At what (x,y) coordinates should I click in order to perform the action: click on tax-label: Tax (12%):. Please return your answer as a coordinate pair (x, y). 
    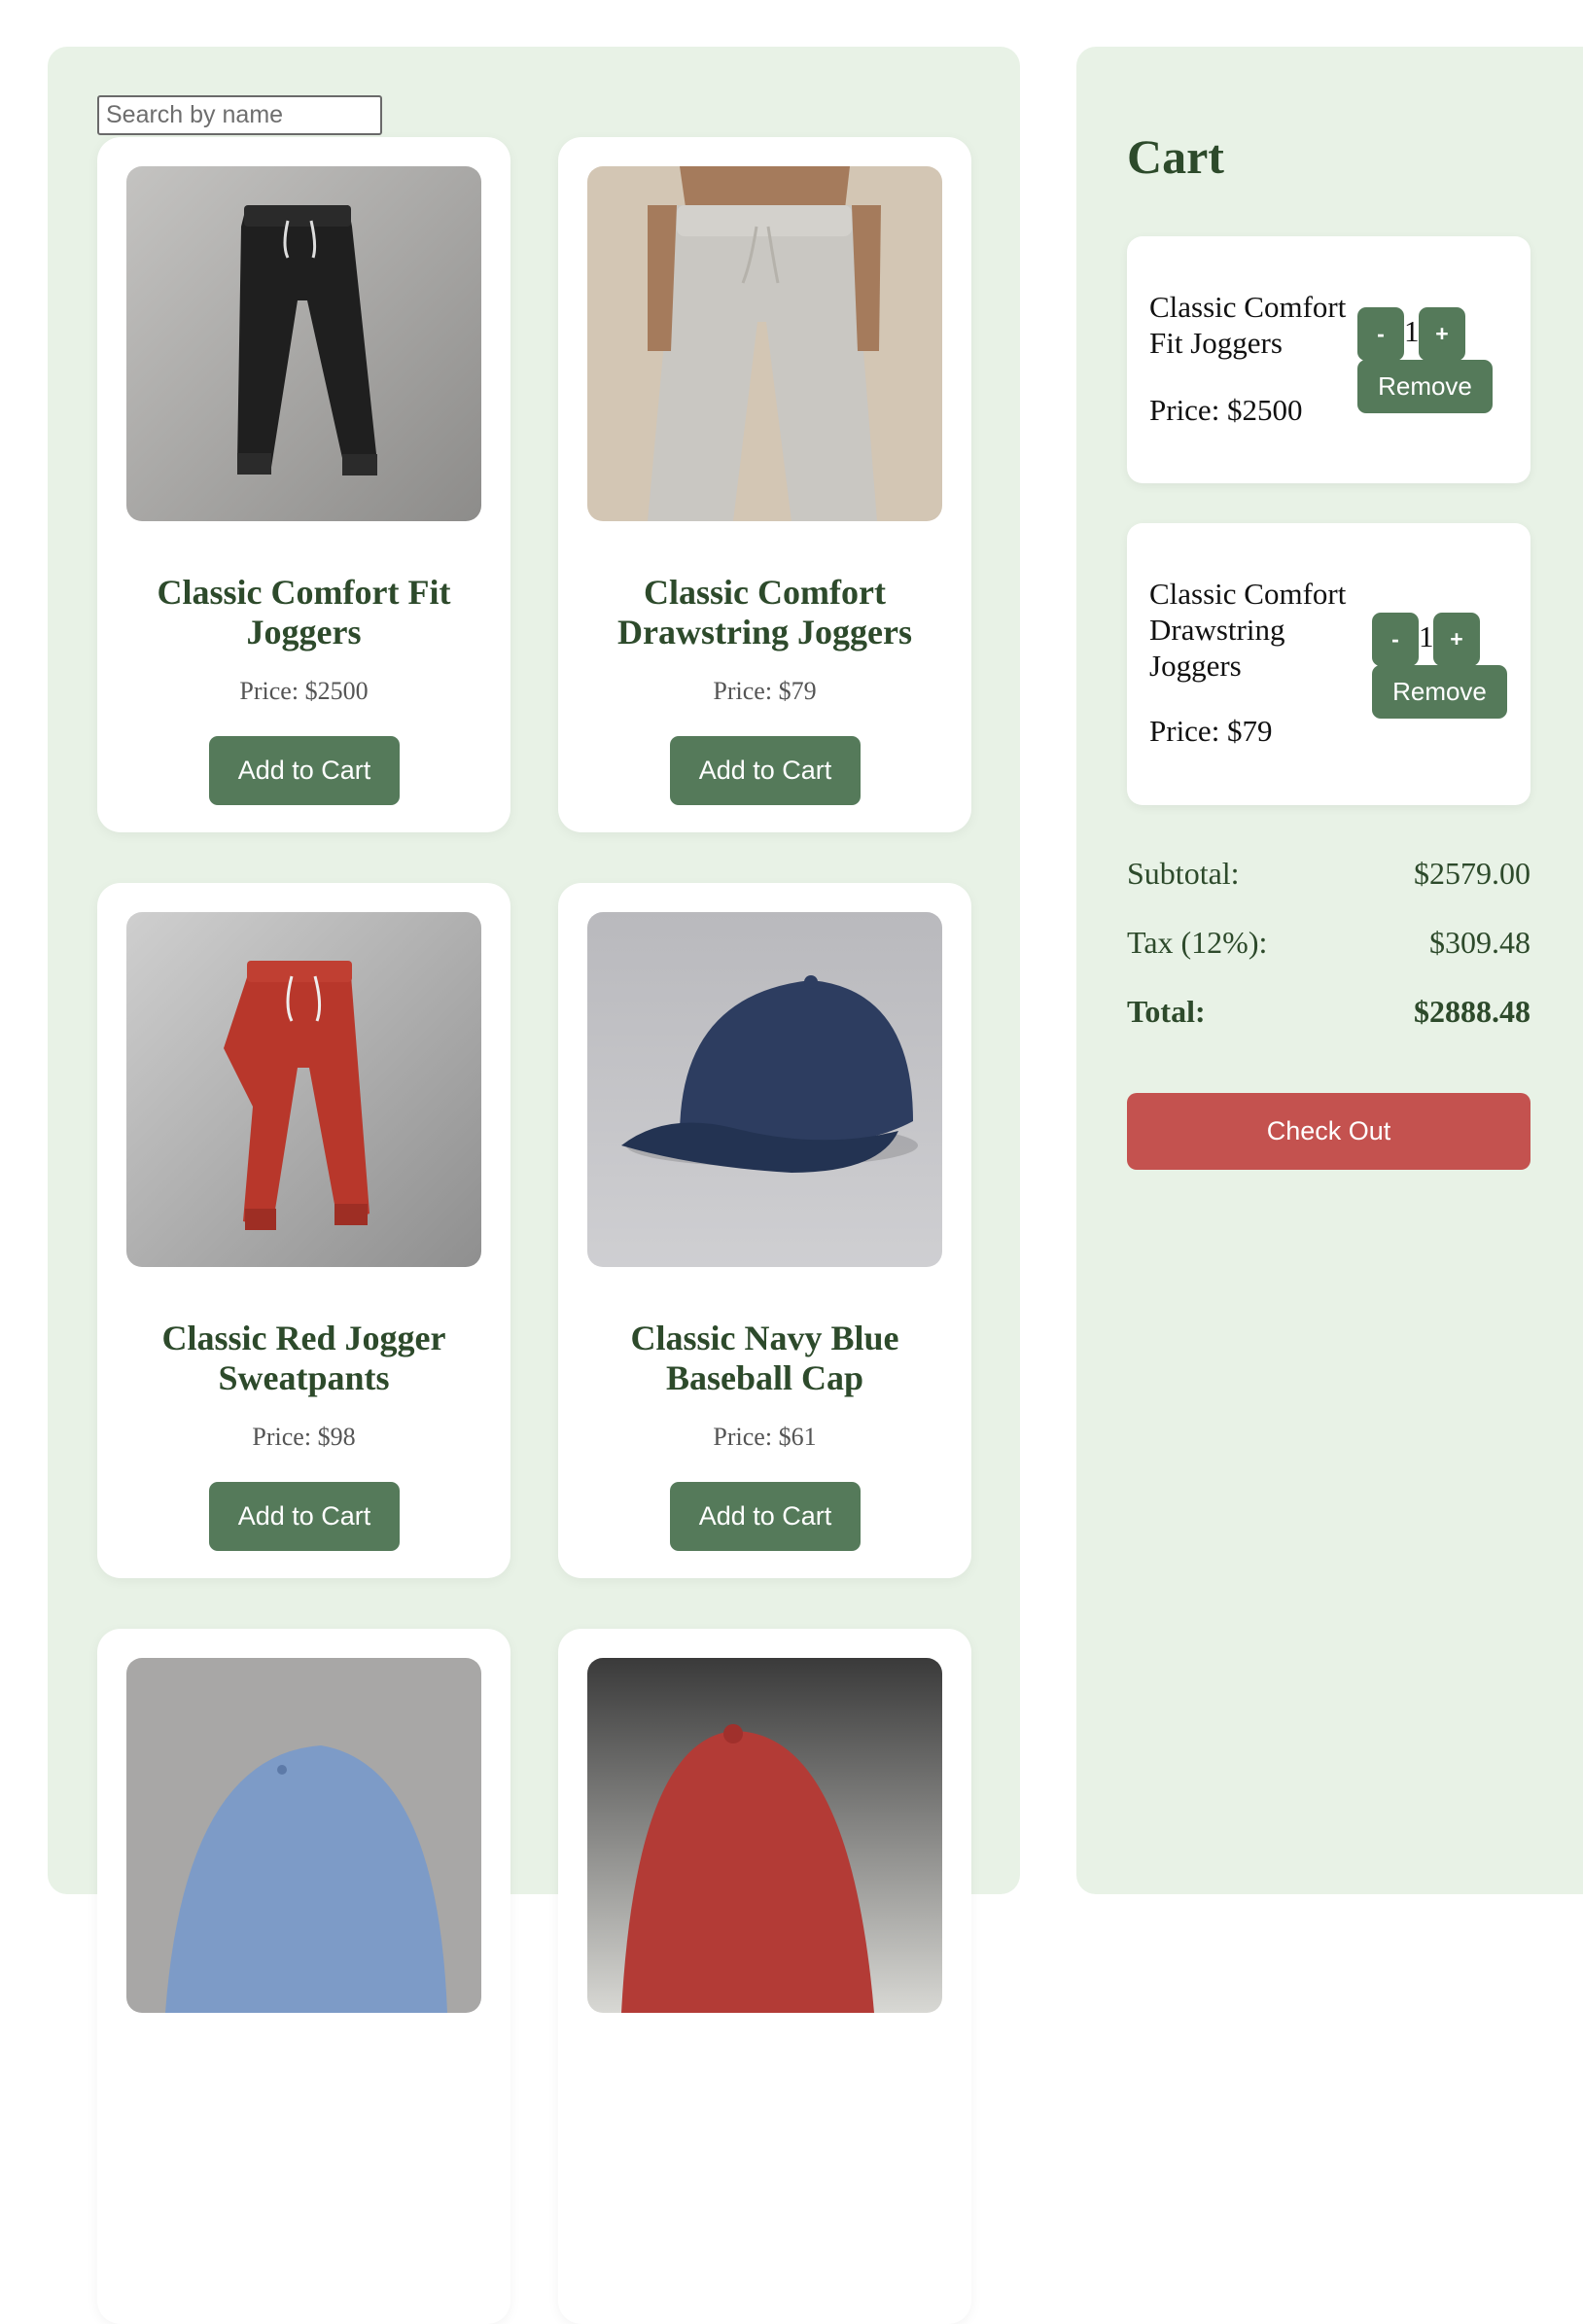
    Looking at the image, I should click on (1198, 942).